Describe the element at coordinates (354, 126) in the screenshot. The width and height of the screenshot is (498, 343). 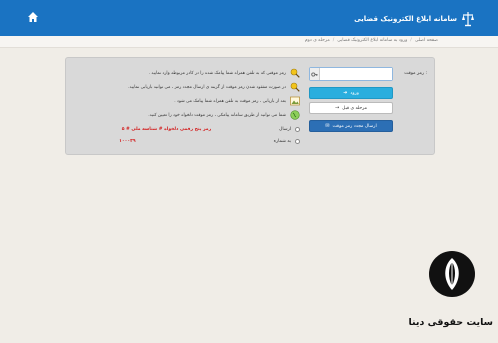
I see `resend-password-label: ارسال مجدد رمز موقت` at that location.